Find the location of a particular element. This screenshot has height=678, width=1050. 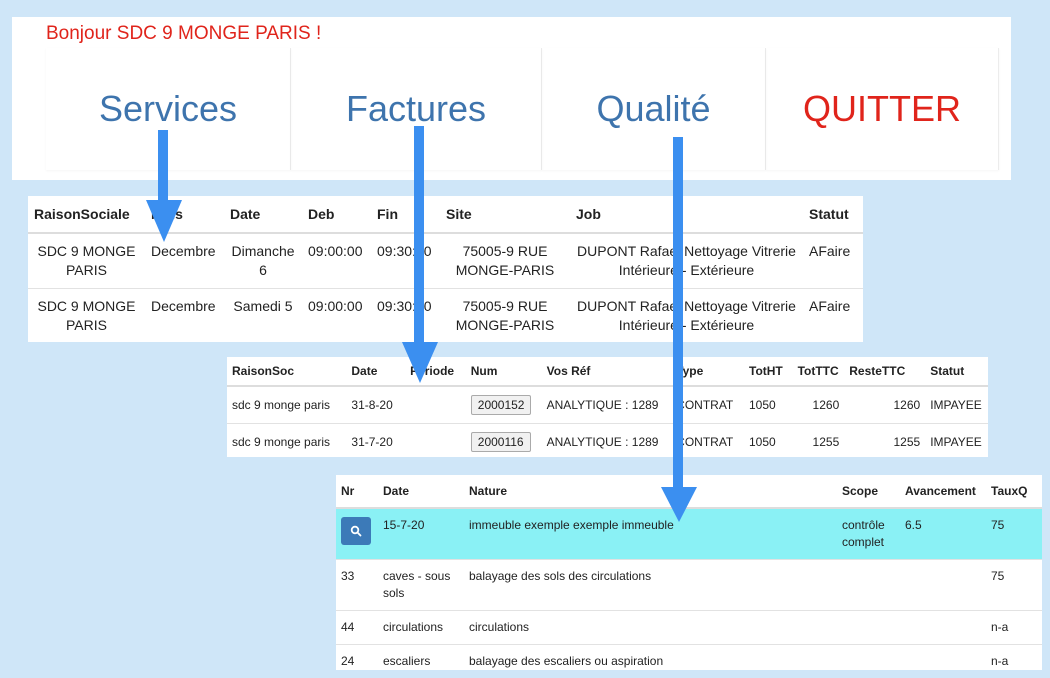

col-header: TauxQ is located at coordinates (1014, 491).